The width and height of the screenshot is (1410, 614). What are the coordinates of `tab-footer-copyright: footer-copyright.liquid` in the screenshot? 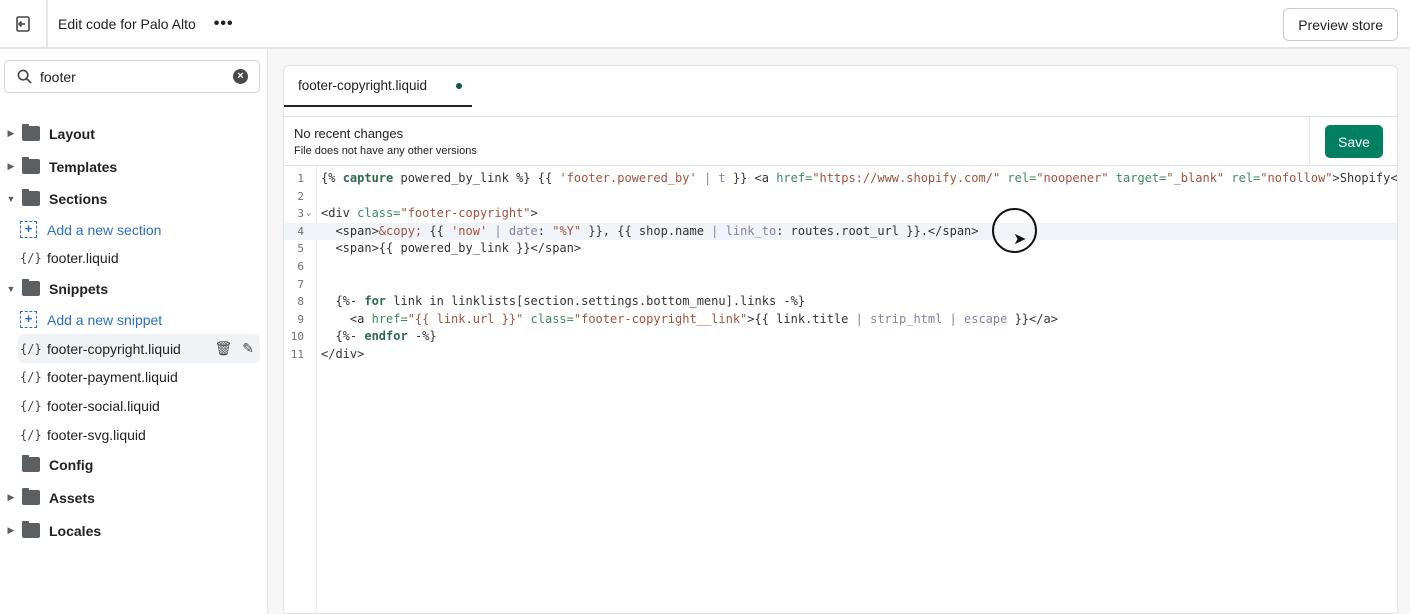 It's located at (378, 86).